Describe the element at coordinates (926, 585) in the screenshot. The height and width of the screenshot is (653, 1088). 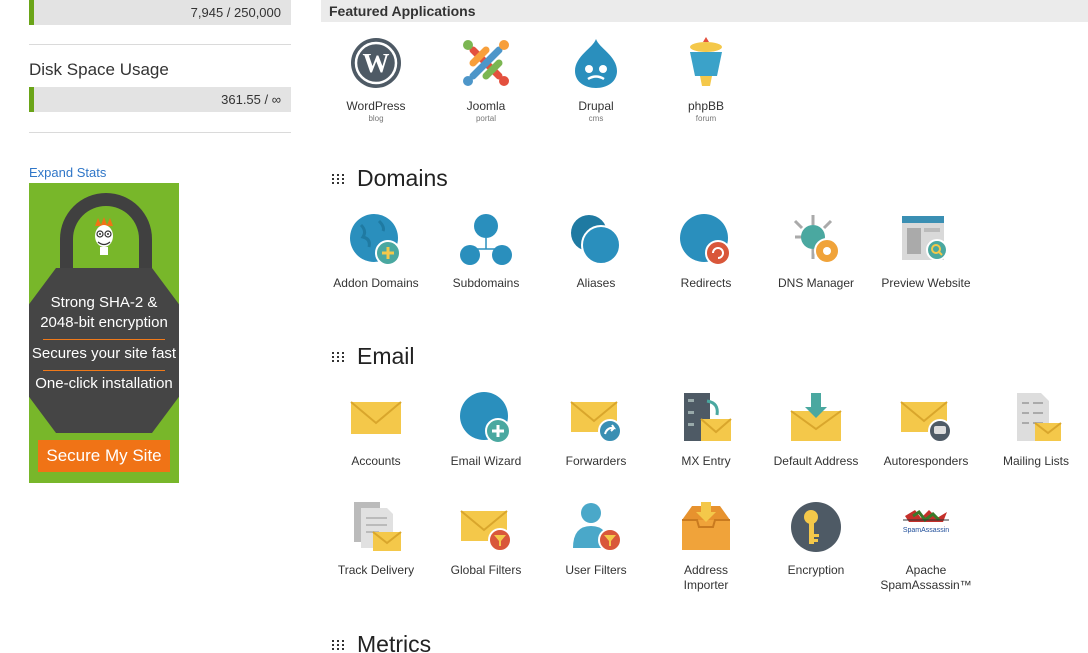
I see `tile-label-line2: SpamAssassin™` at that location.